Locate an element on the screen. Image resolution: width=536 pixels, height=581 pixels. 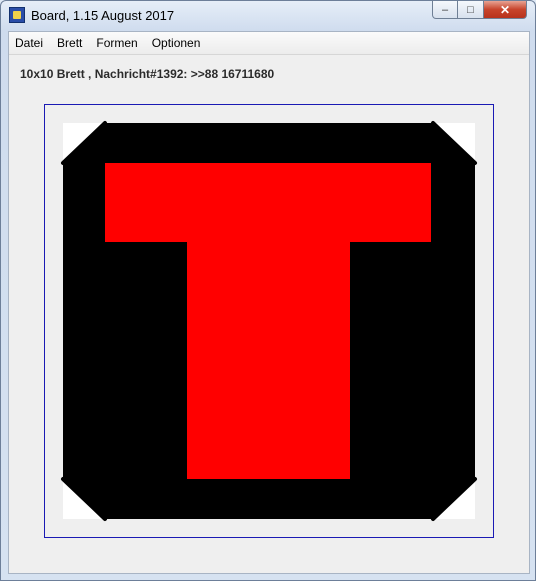
close-button: ✕ is located at coordinates (505, 10).